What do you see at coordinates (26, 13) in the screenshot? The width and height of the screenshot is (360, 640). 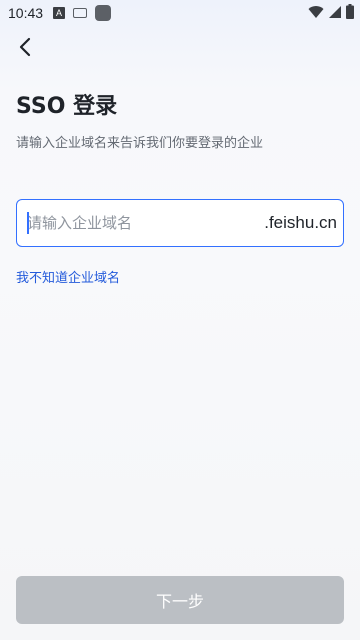 I see `status-time: 10:43` at bounding box center [26, 13].